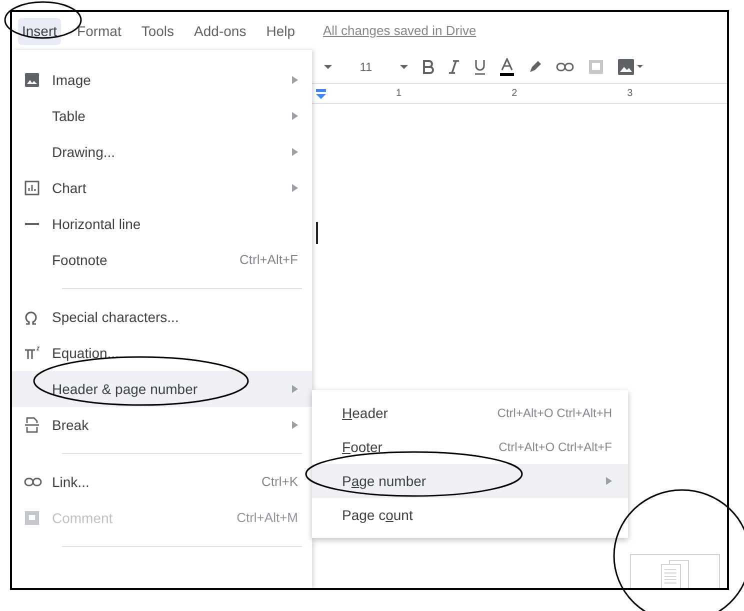  What do you see at coordinates (32, 224) in the screenshot?
I see `horizontal-line-icon` at bounding box center [32, 224].